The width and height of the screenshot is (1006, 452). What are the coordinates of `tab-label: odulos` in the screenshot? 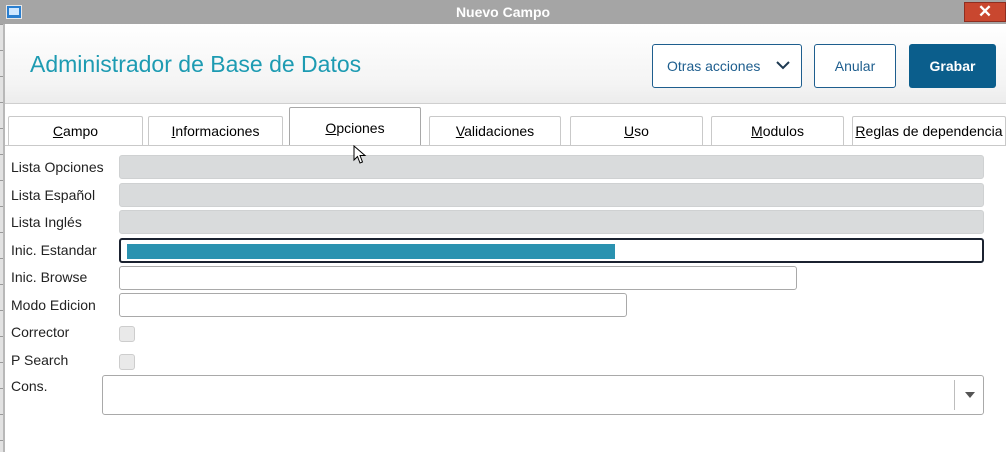 It's located at (783, 131).